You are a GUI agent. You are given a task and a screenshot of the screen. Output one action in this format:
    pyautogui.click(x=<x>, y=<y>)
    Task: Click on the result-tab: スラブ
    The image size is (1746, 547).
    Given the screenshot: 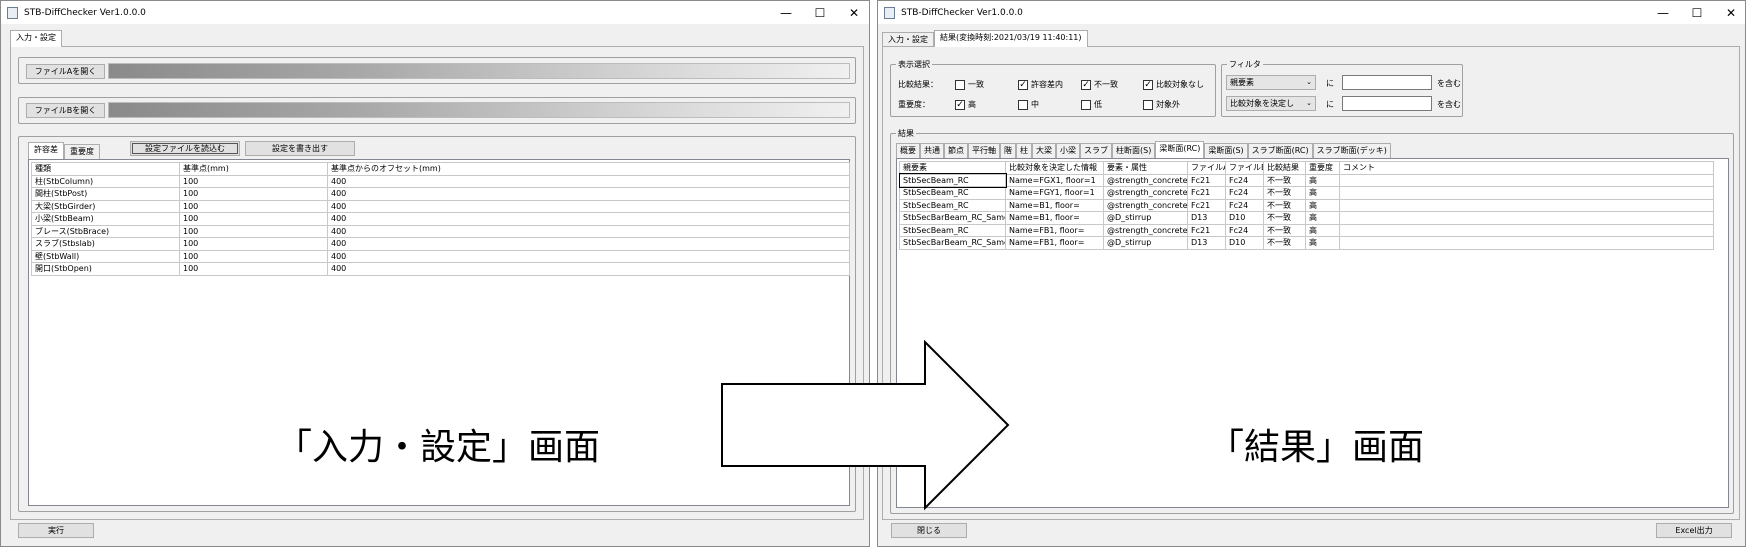 What is the action you would take?
    pyautogui.click(x=1096, y=150)
    